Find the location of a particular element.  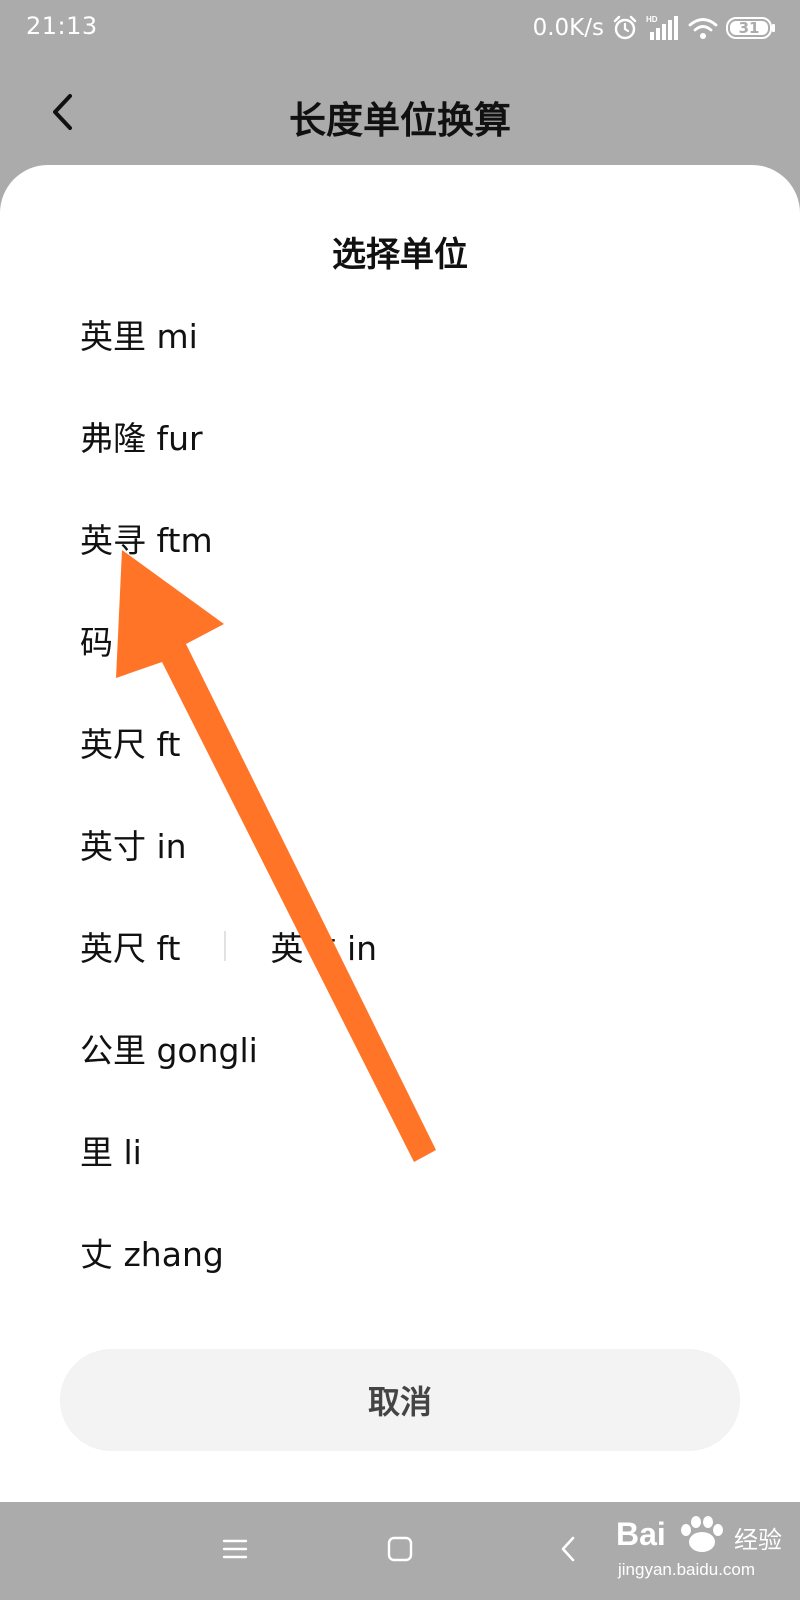

nav-back-button is located at coordinates (568, 1551).